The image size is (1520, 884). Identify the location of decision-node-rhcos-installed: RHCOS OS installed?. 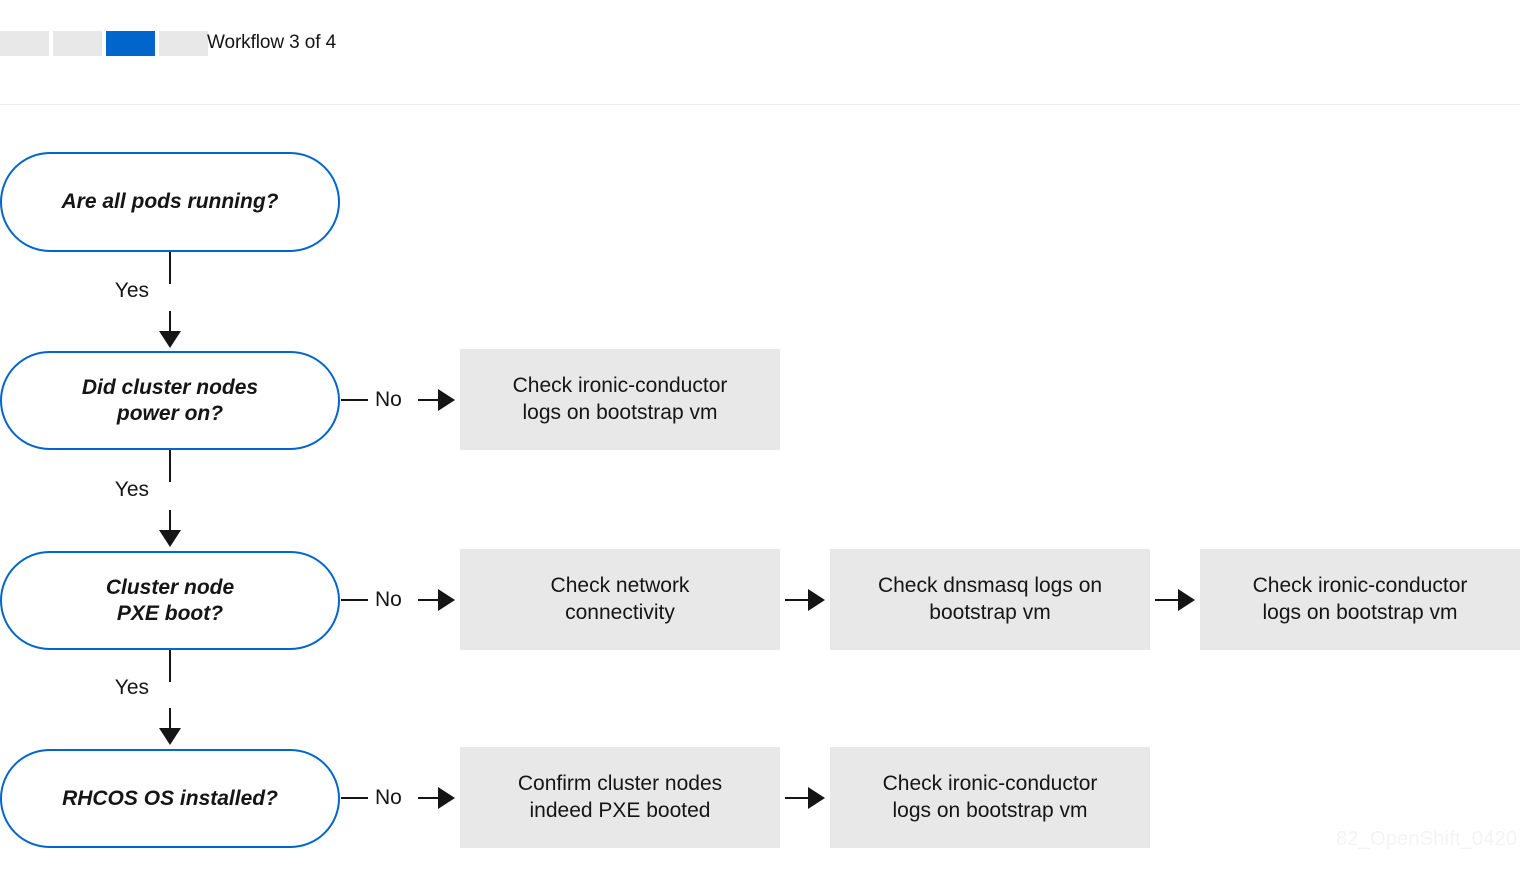
(170, 798).